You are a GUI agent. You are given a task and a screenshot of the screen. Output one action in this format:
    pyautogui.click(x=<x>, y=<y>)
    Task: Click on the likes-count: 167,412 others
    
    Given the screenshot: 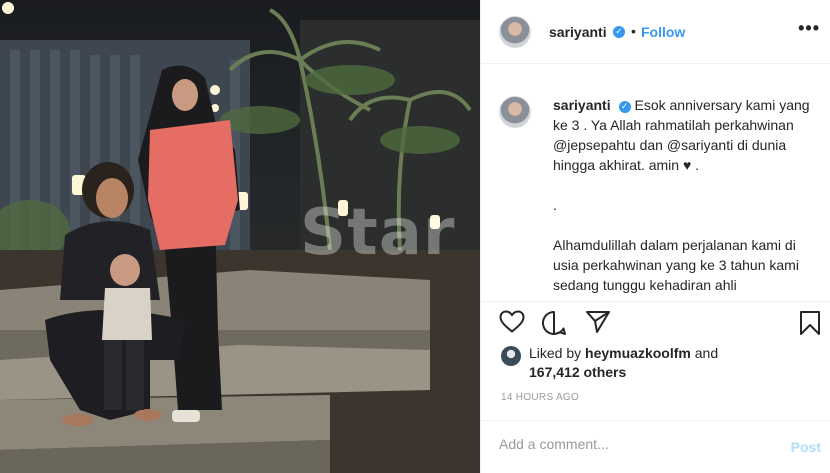 What is the action you would take?
    pyautogui.click(x=577, y=372)
    